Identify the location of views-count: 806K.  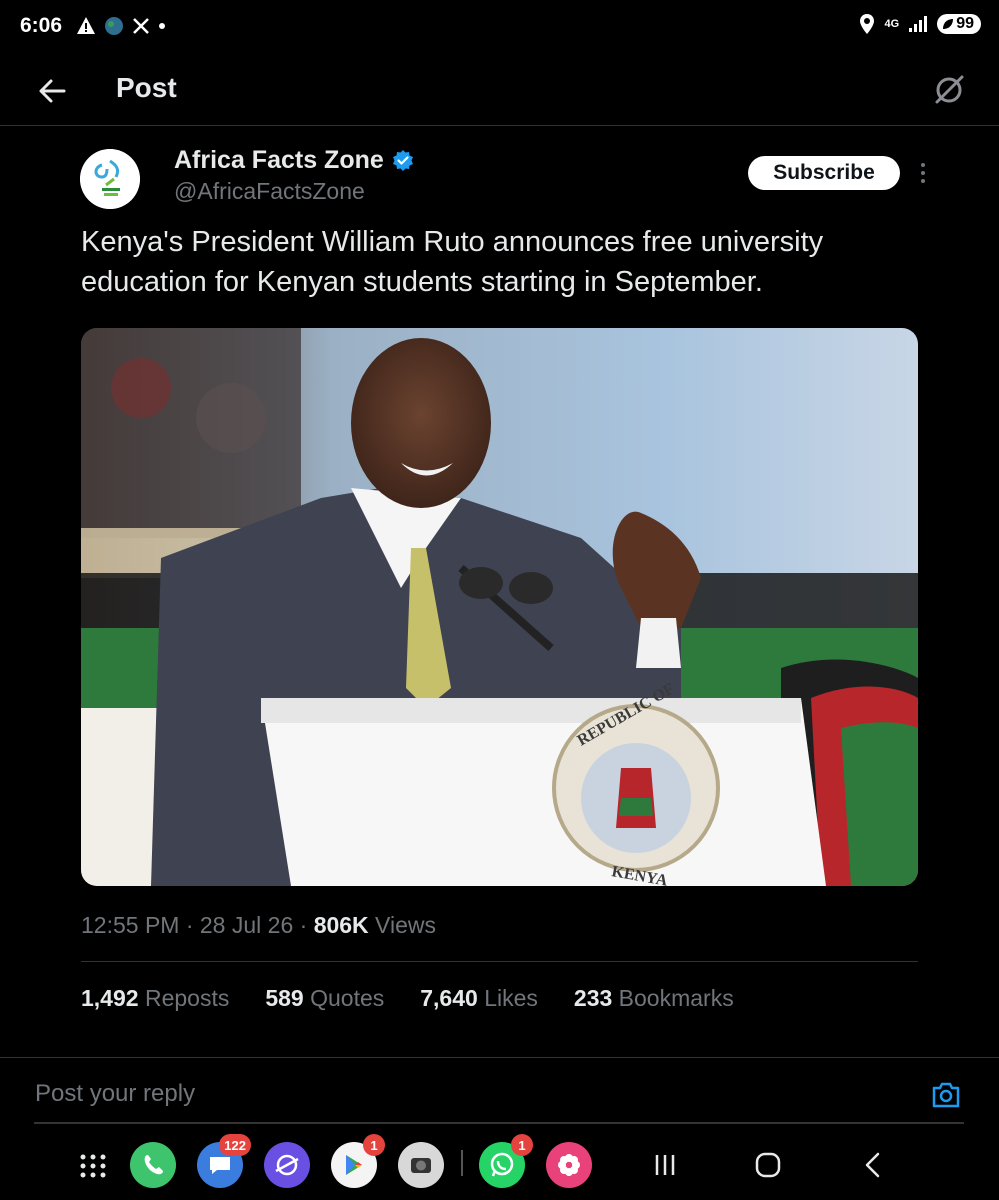
(341, 925).